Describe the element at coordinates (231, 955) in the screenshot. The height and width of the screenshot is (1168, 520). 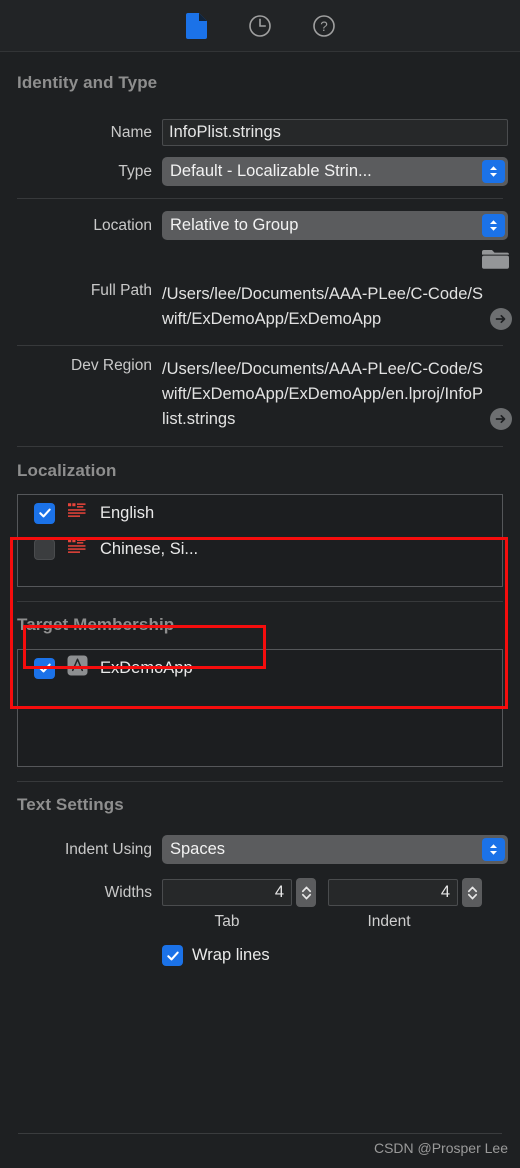
I see `wrap-lines-label: Wrap lines` at that location.